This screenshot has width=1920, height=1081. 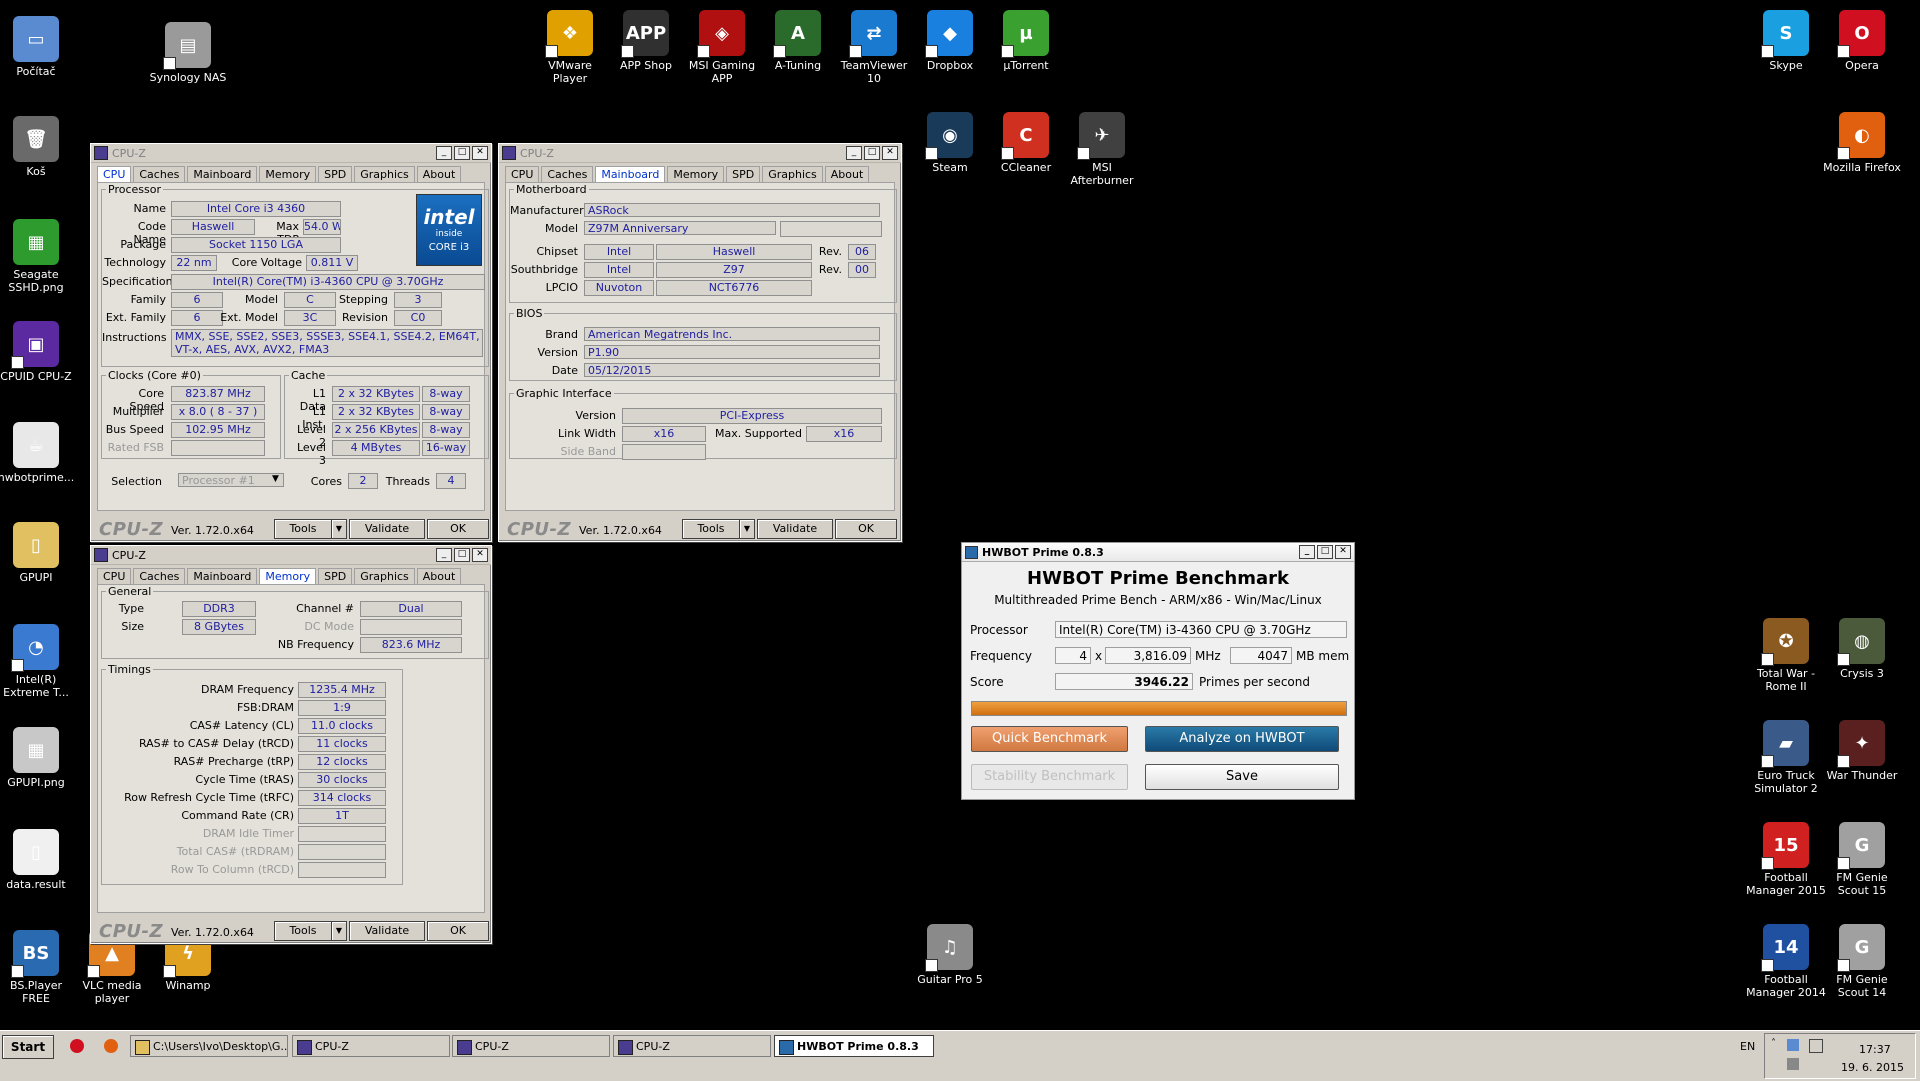 I want to click on chevron-down-icon: ▼, so click(x=275, y=479).